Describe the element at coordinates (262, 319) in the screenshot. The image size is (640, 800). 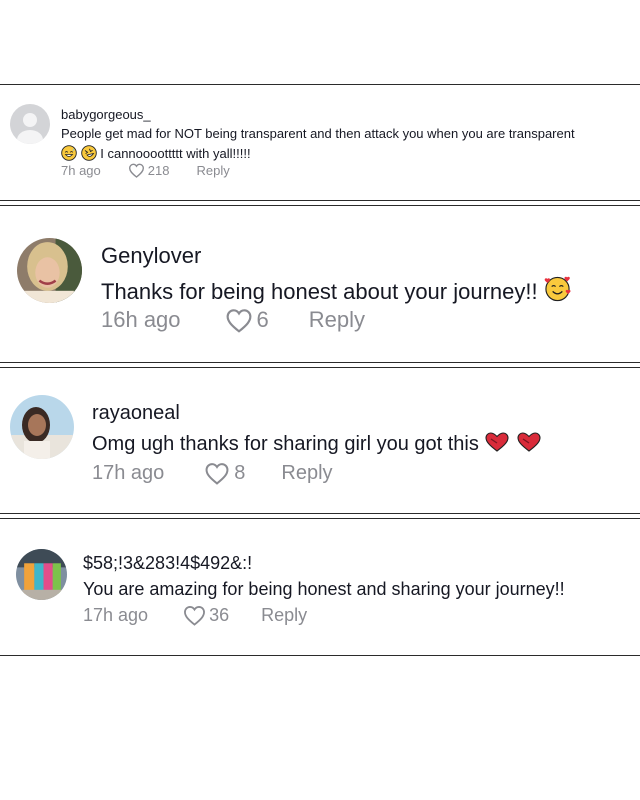
I see `like-count: 6` at that location.